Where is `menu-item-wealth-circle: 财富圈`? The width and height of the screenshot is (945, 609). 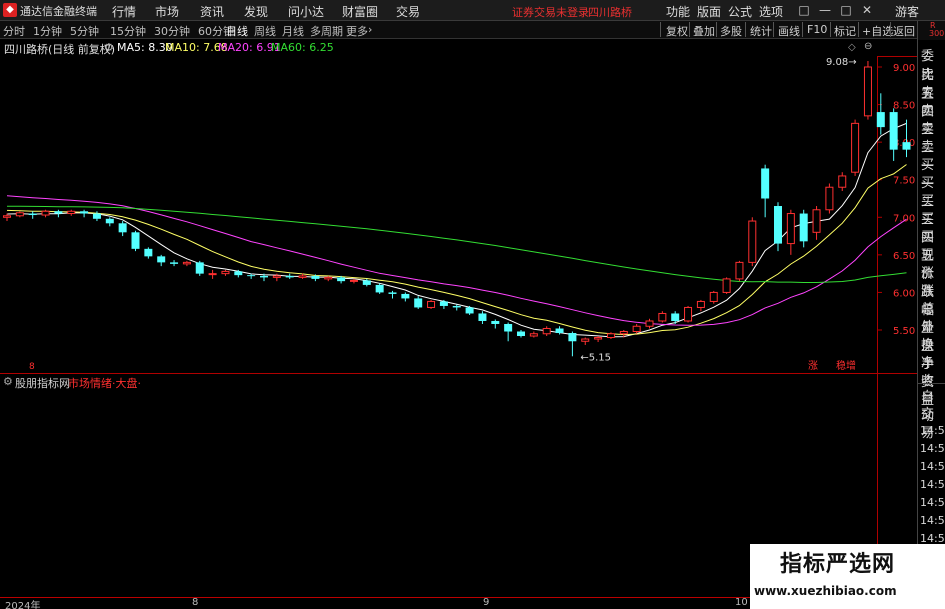 menu-item-wealth-circle: 财富圈 is located at coordinates (360, 11).